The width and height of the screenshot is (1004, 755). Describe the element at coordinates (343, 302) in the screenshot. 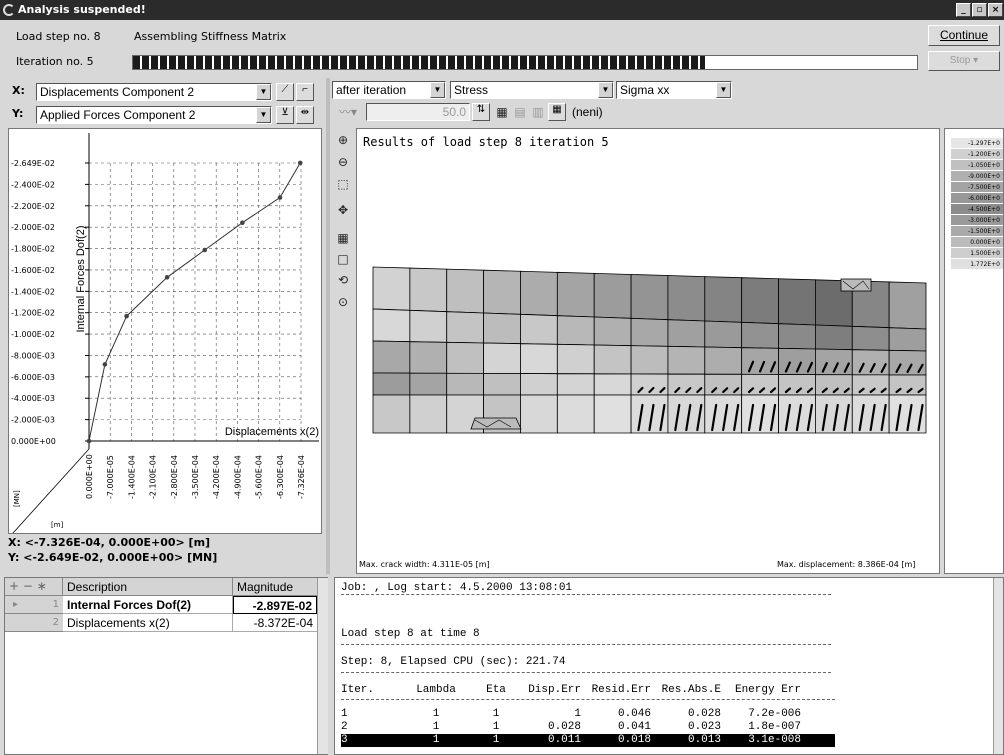

I see `zoom-fit-icon: ⊙` at that location.